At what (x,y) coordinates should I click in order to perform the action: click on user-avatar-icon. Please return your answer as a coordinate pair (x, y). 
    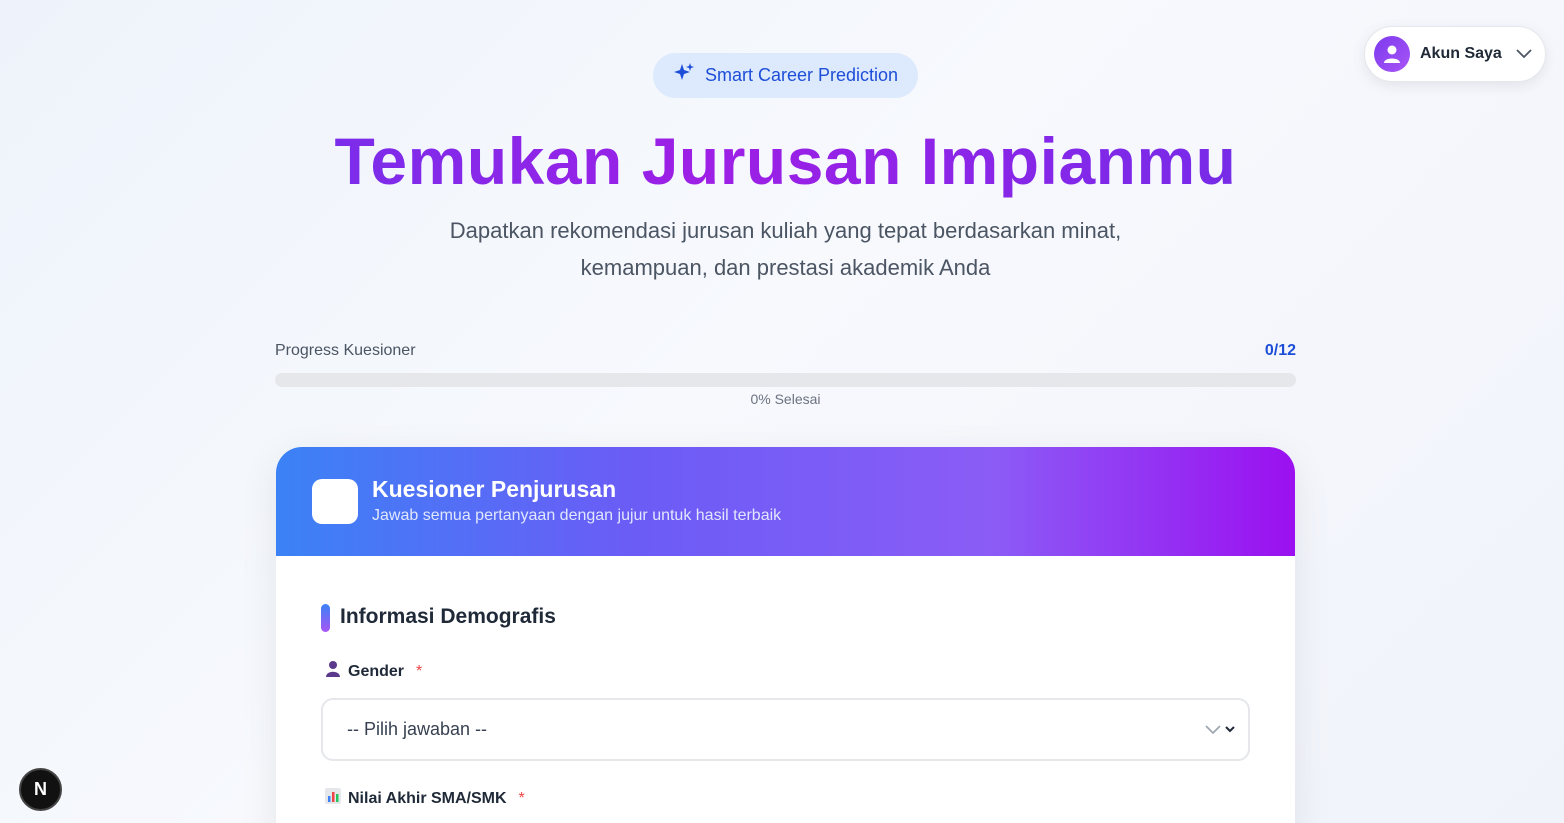
    Looking at the image, I should click on (1392, 54).